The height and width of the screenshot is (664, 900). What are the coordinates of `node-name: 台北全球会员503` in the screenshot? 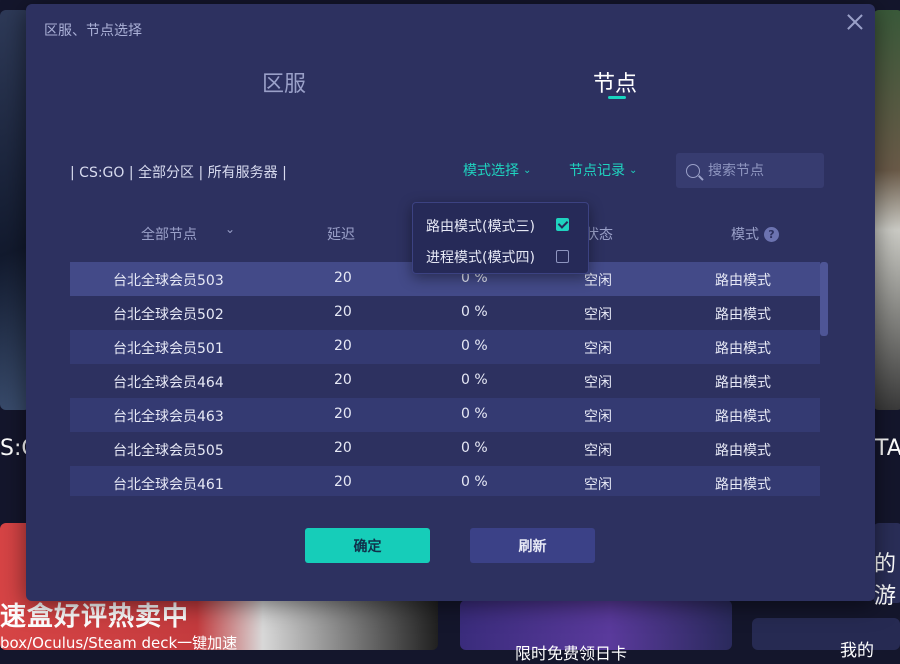 It's located at (168, 281).